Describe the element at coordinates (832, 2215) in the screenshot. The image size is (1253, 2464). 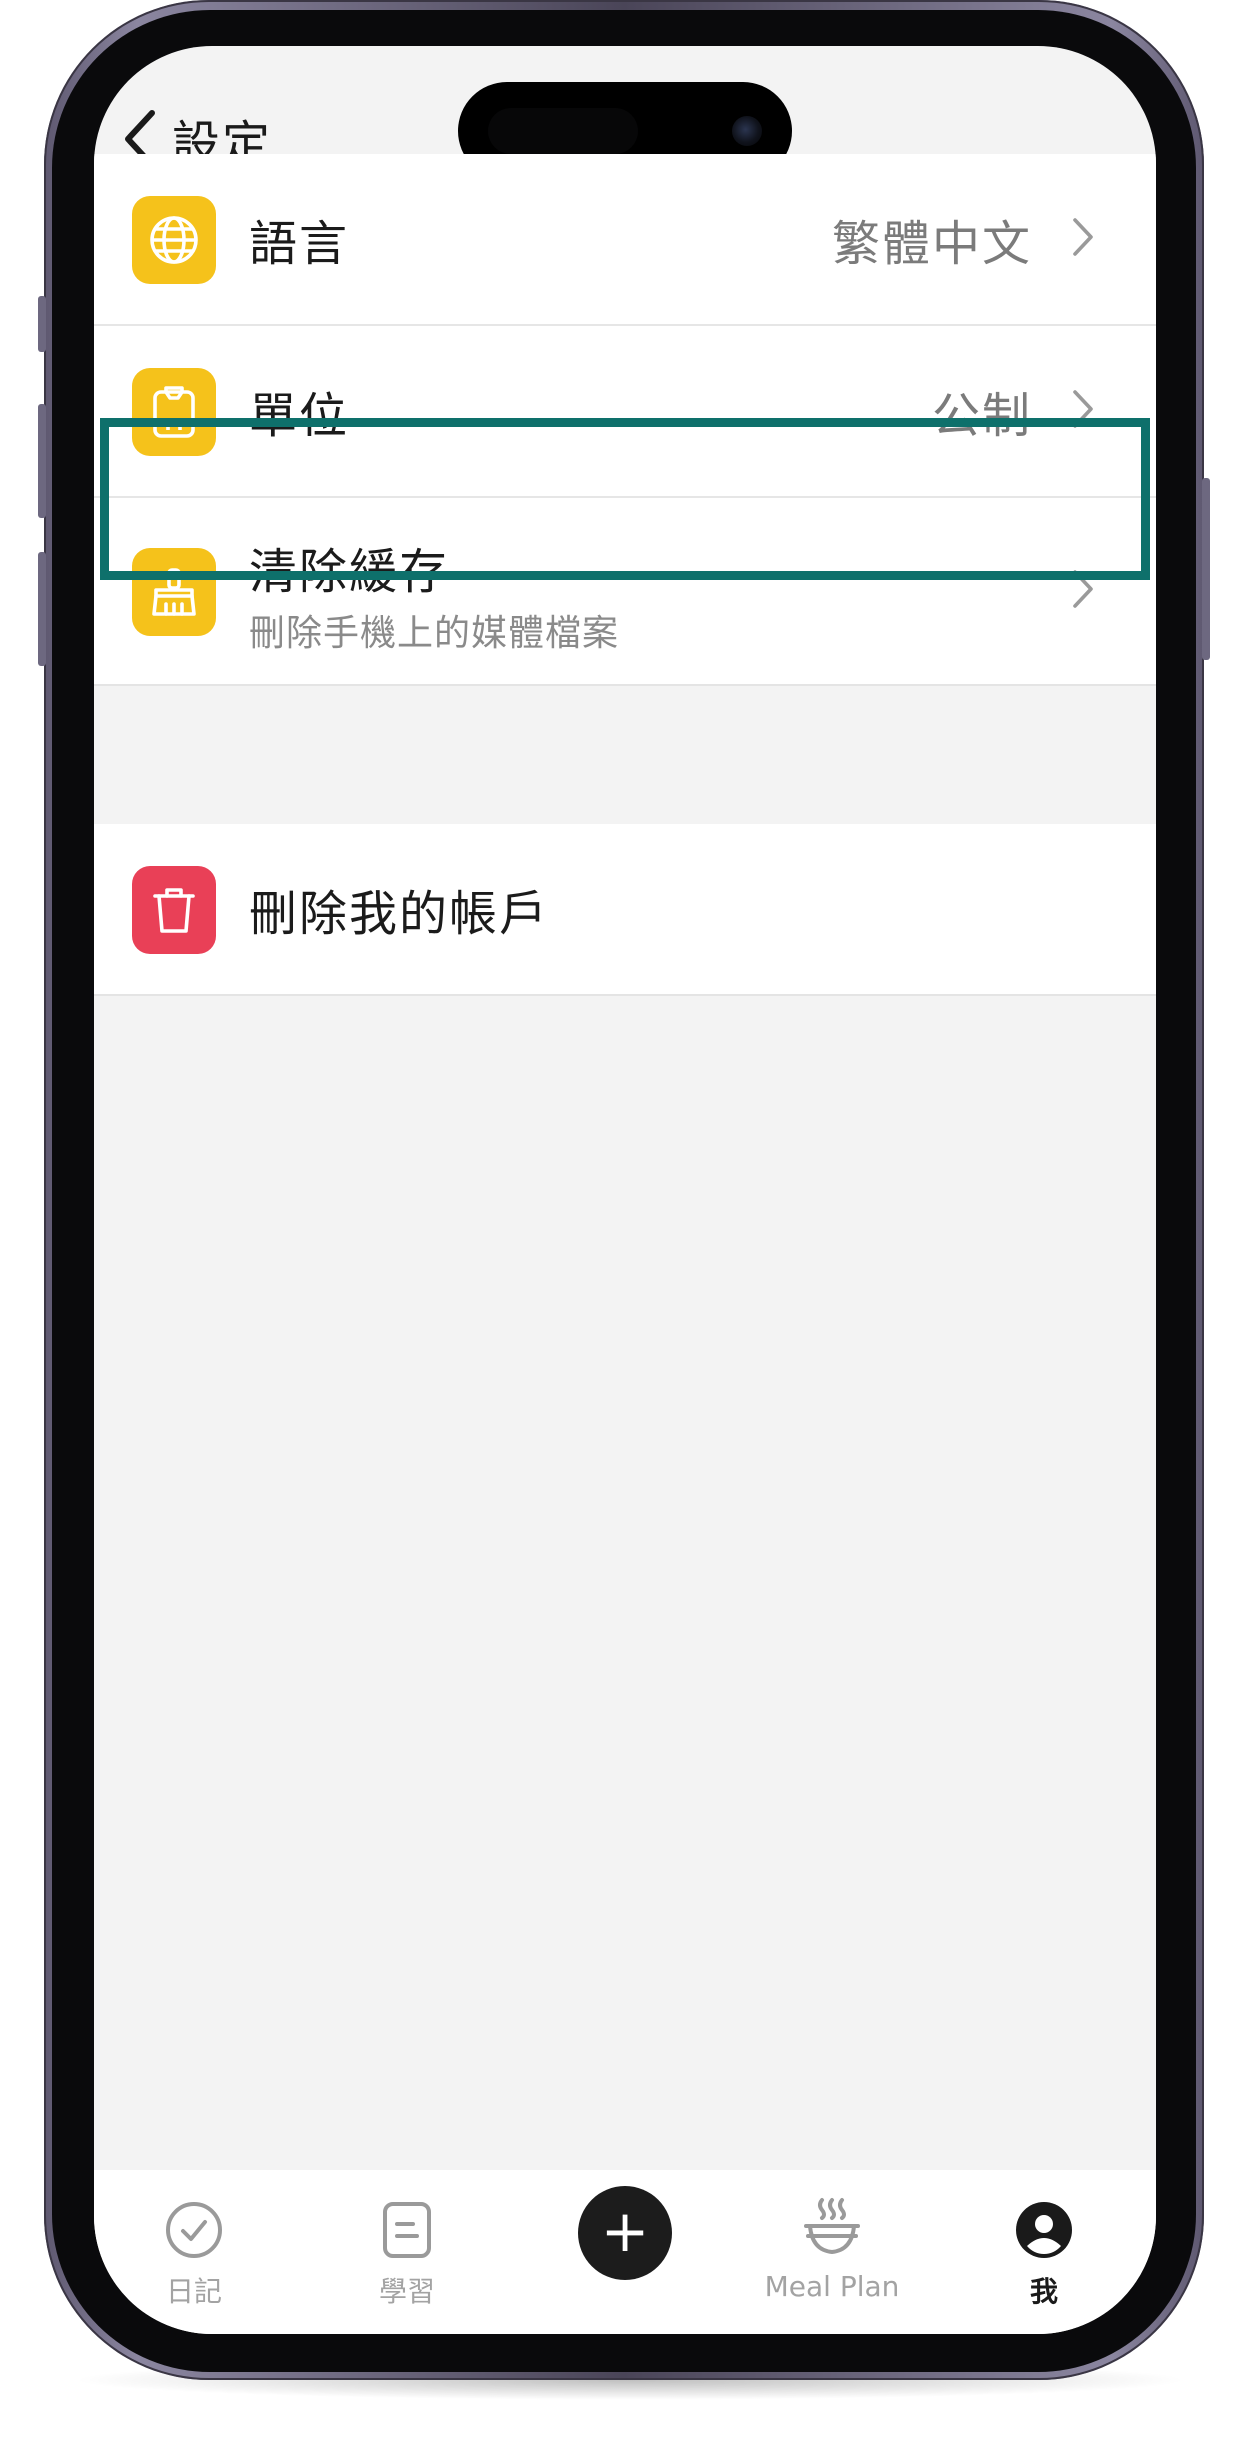
I see `bowl-icon` at that location.